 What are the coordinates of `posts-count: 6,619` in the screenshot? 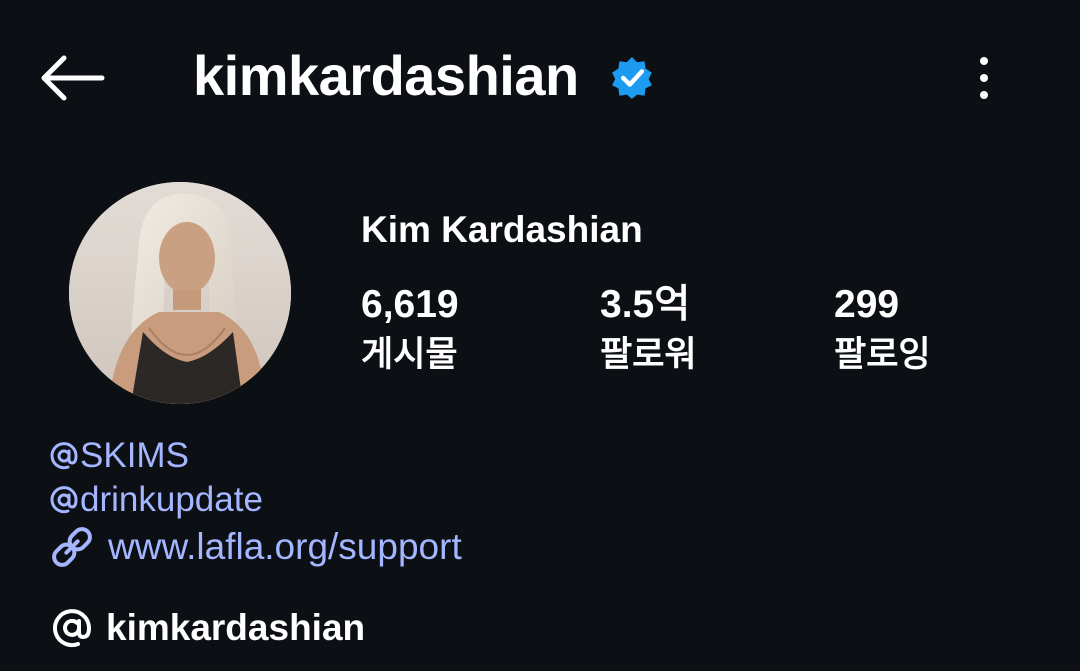 It's located at (410, 304).